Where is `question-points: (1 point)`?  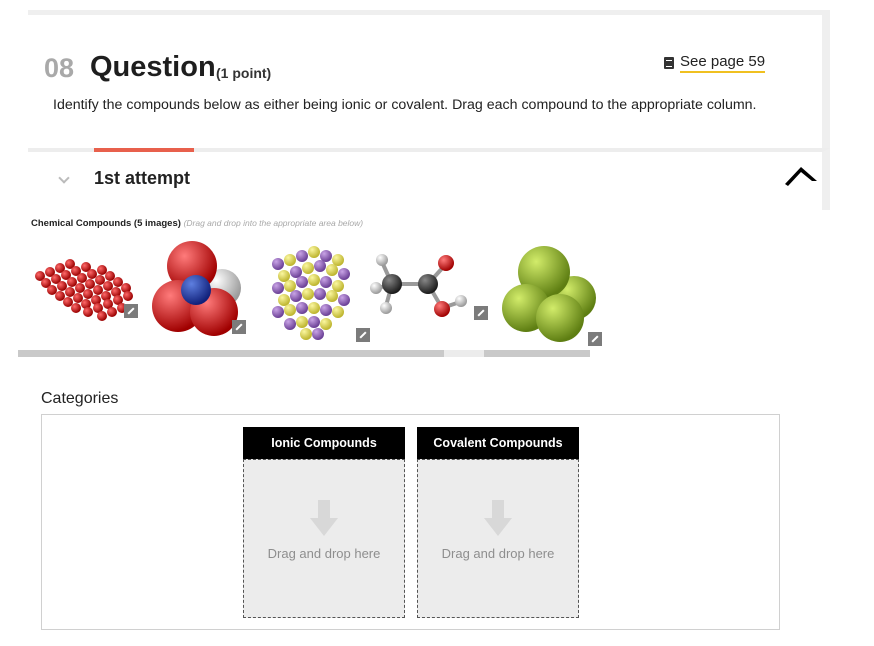 question-points: (1 point) is located at coordinates (244, 73).